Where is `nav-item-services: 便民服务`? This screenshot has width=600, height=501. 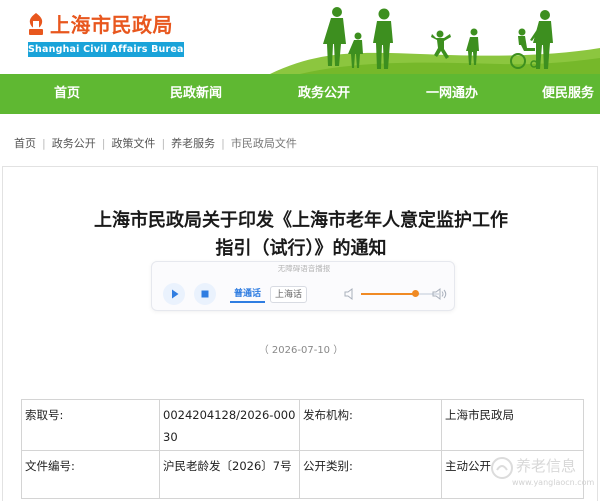
nav-item-services: 便民服务 is located at coordinates (569, 94).